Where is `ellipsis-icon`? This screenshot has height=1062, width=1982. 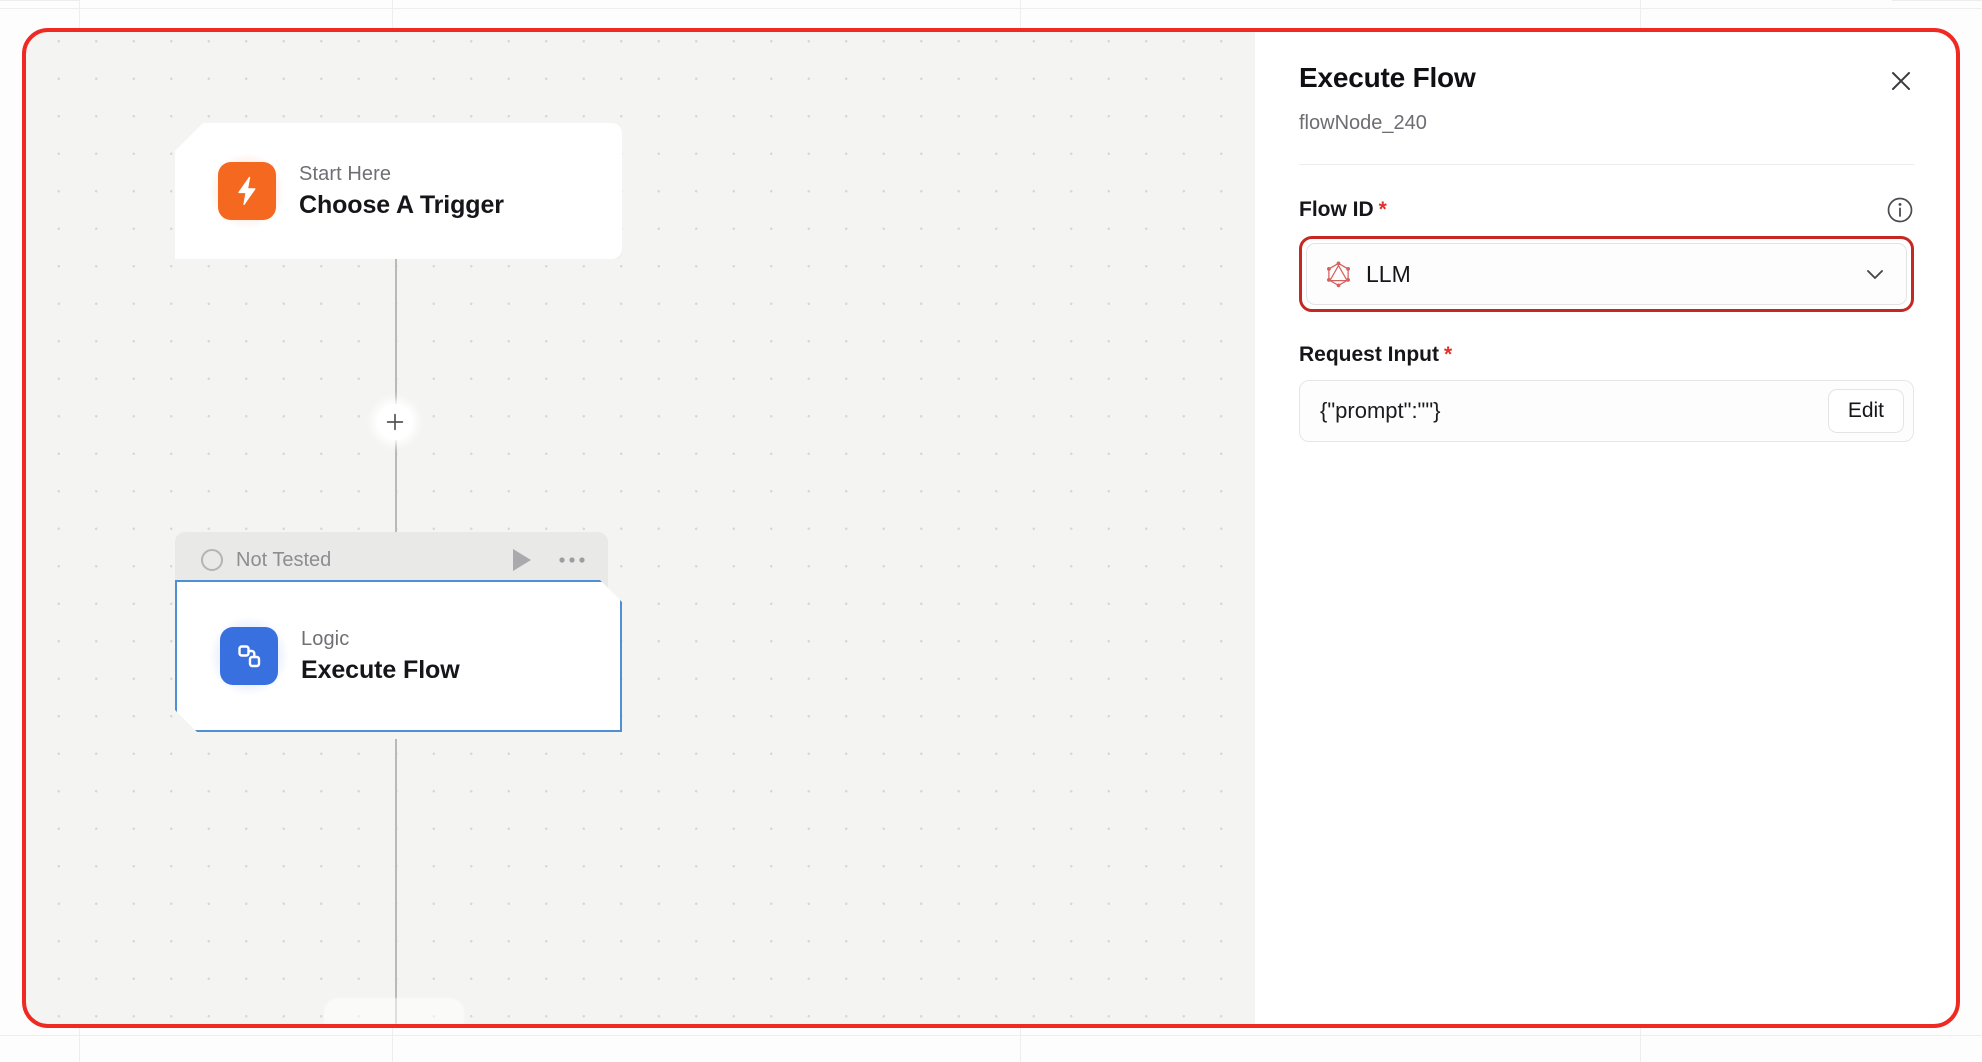
ellipsis-icon is located at coordinates (572, 560).